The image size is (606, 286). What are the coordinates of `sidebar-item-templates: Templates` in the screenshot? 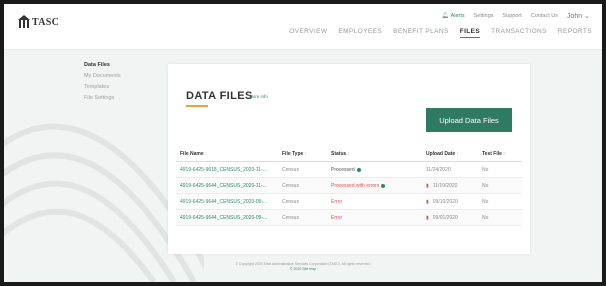 It's located at (102, 87).